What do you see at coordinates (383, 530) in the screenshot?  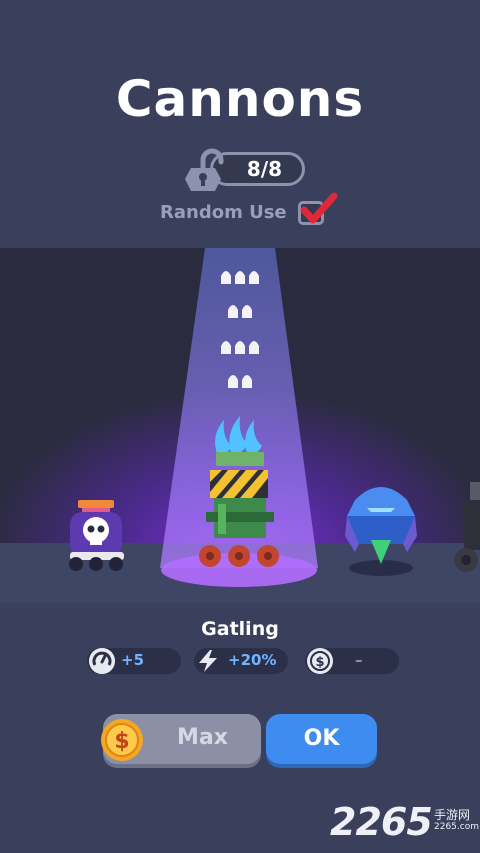 I see `crystal-cannon` at bounding box center [383, 530].